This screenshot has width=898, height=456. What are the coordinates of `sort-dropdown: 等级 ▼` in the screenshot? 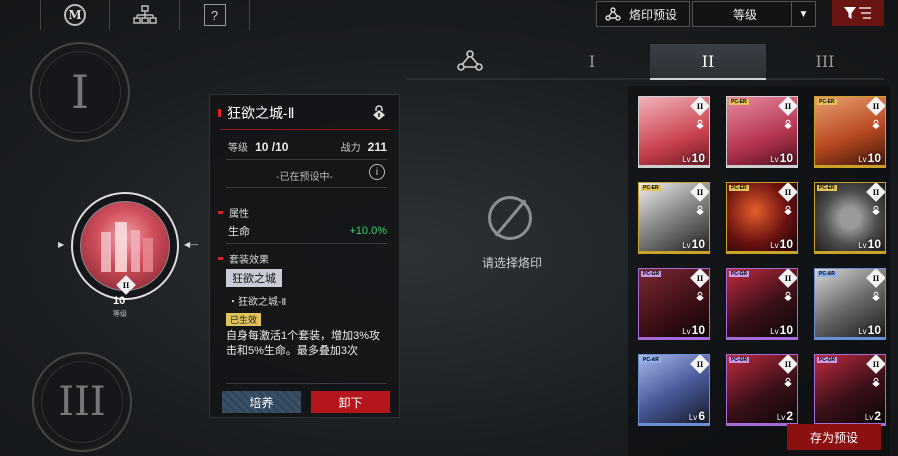 It's located at (754, 14).